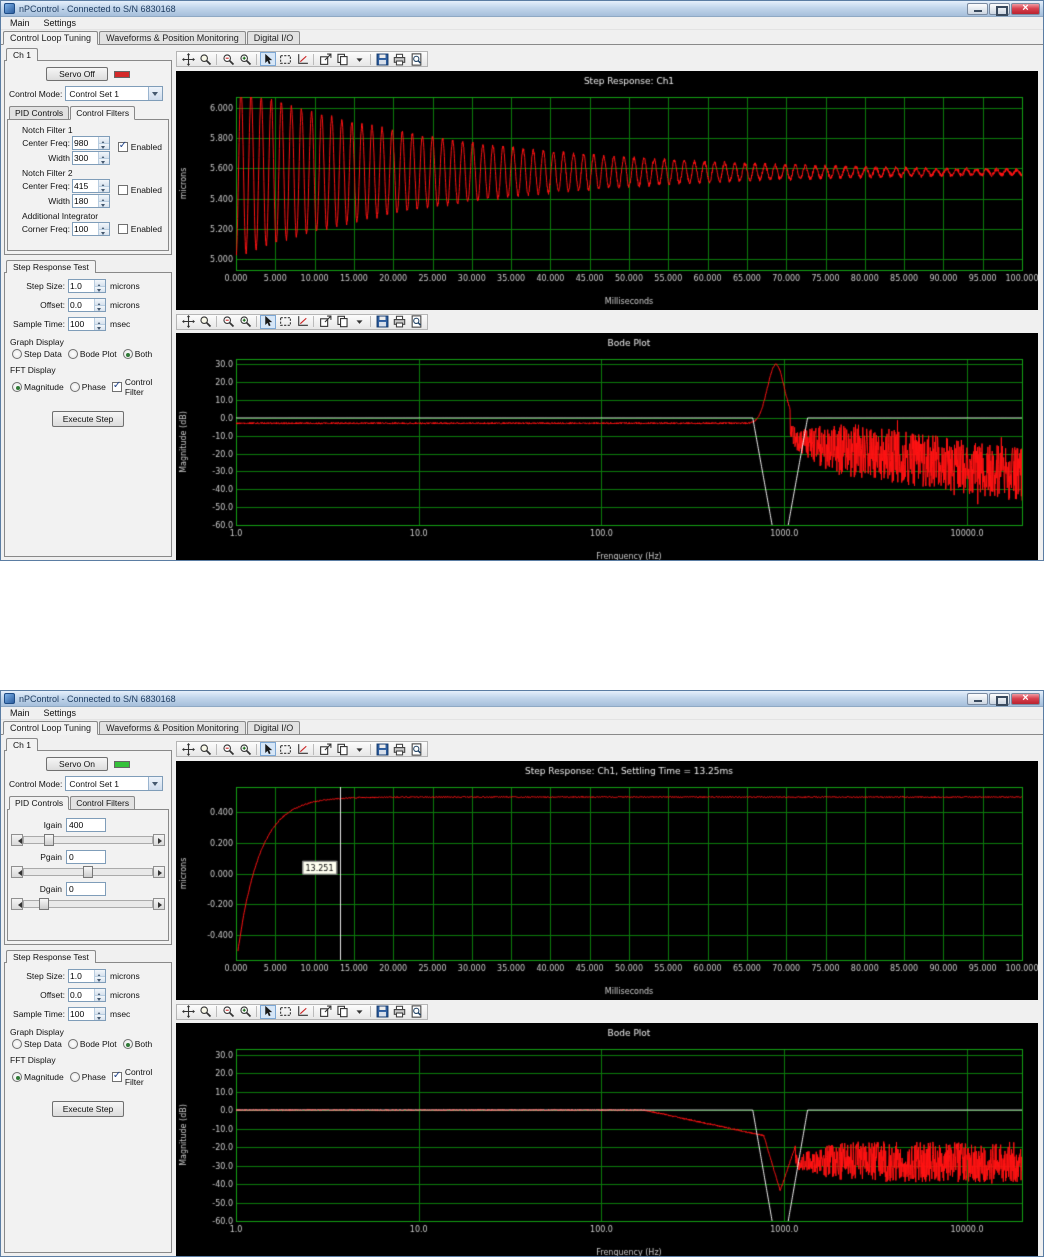 The image size is (1044, 1257). I want to click on chevron-down-icon, so click(155, 783).